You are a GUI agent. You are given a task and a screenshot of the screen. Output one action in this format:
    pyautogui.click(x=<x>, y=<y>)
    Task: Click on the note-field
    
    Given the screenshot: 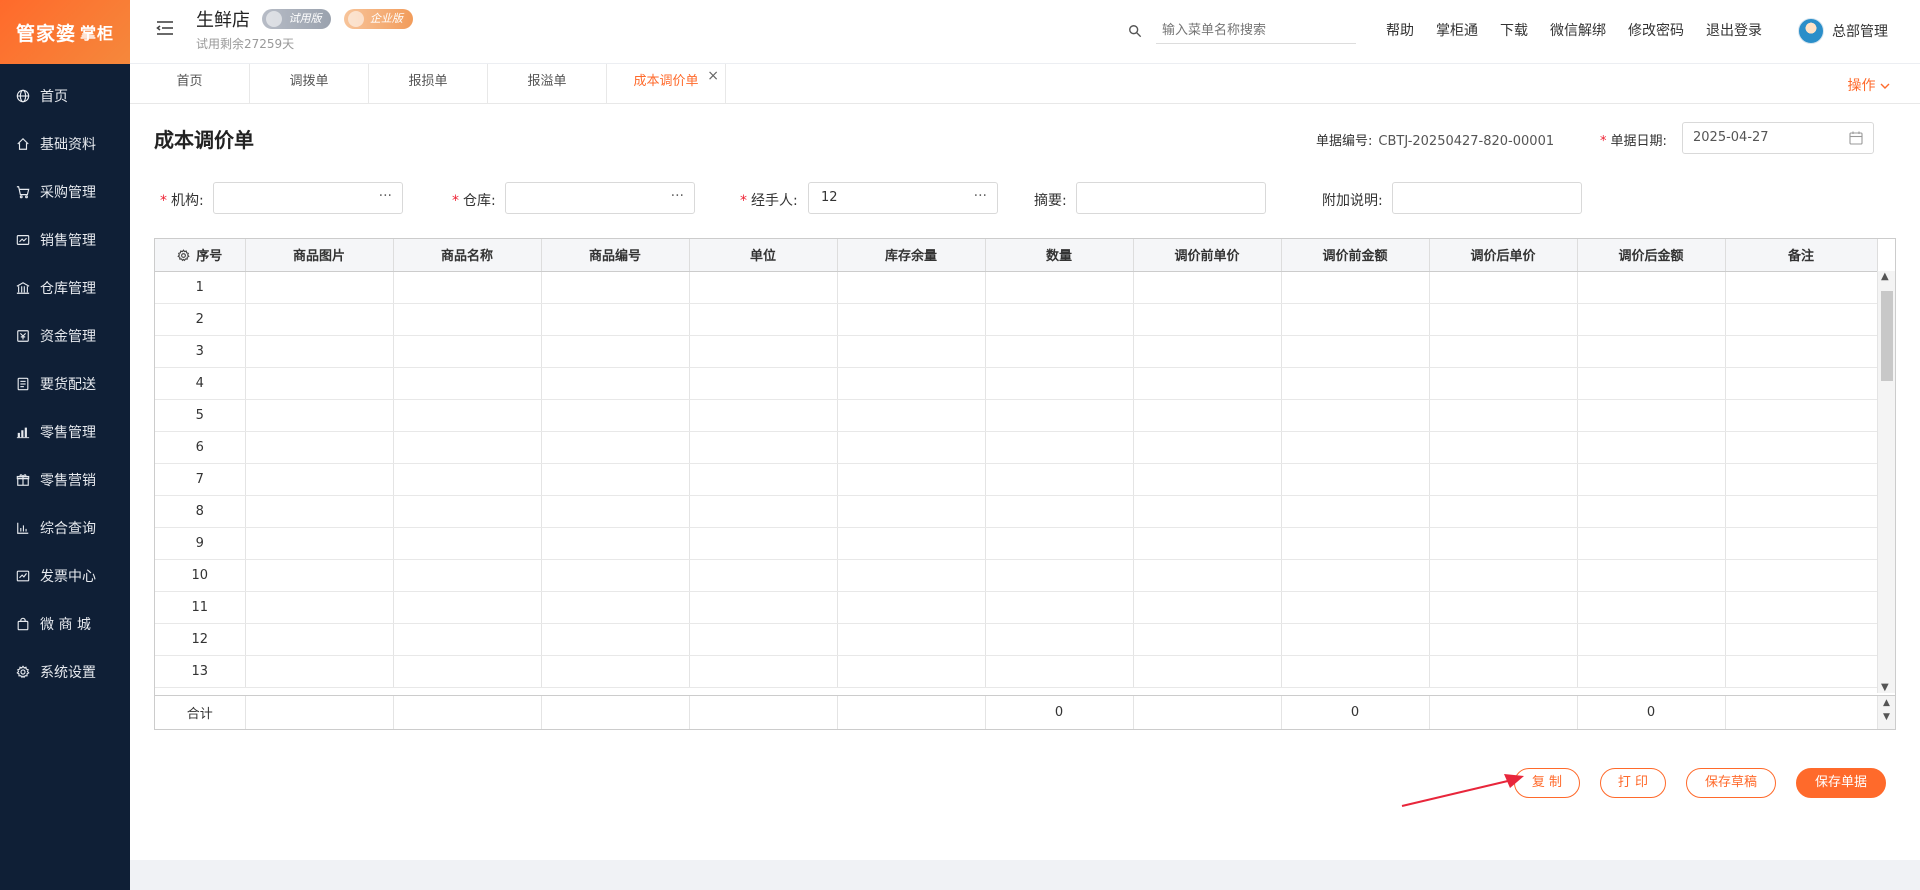 What is the action you would take?
    pyautogui.click(x=1487, y=198)
    